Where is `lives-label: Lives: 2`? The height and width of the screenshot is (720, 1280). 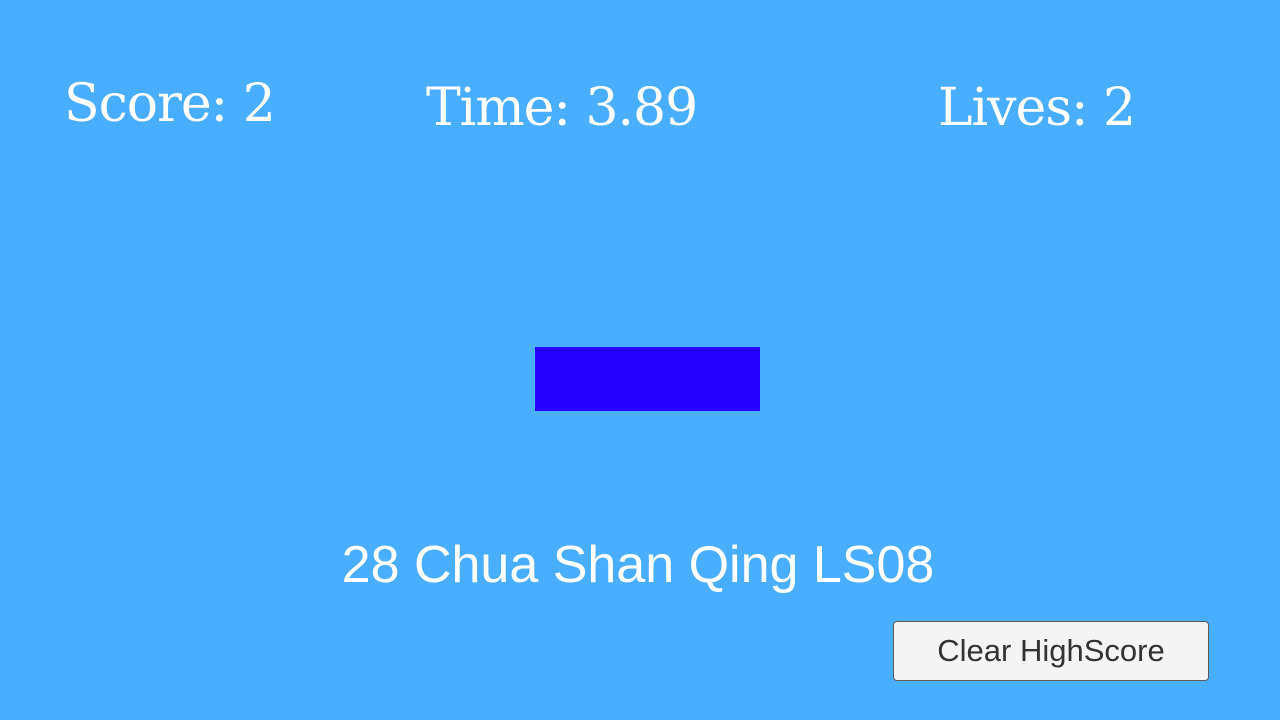 lives-label: Lives: 2 is located at coordinates (1037, 108).